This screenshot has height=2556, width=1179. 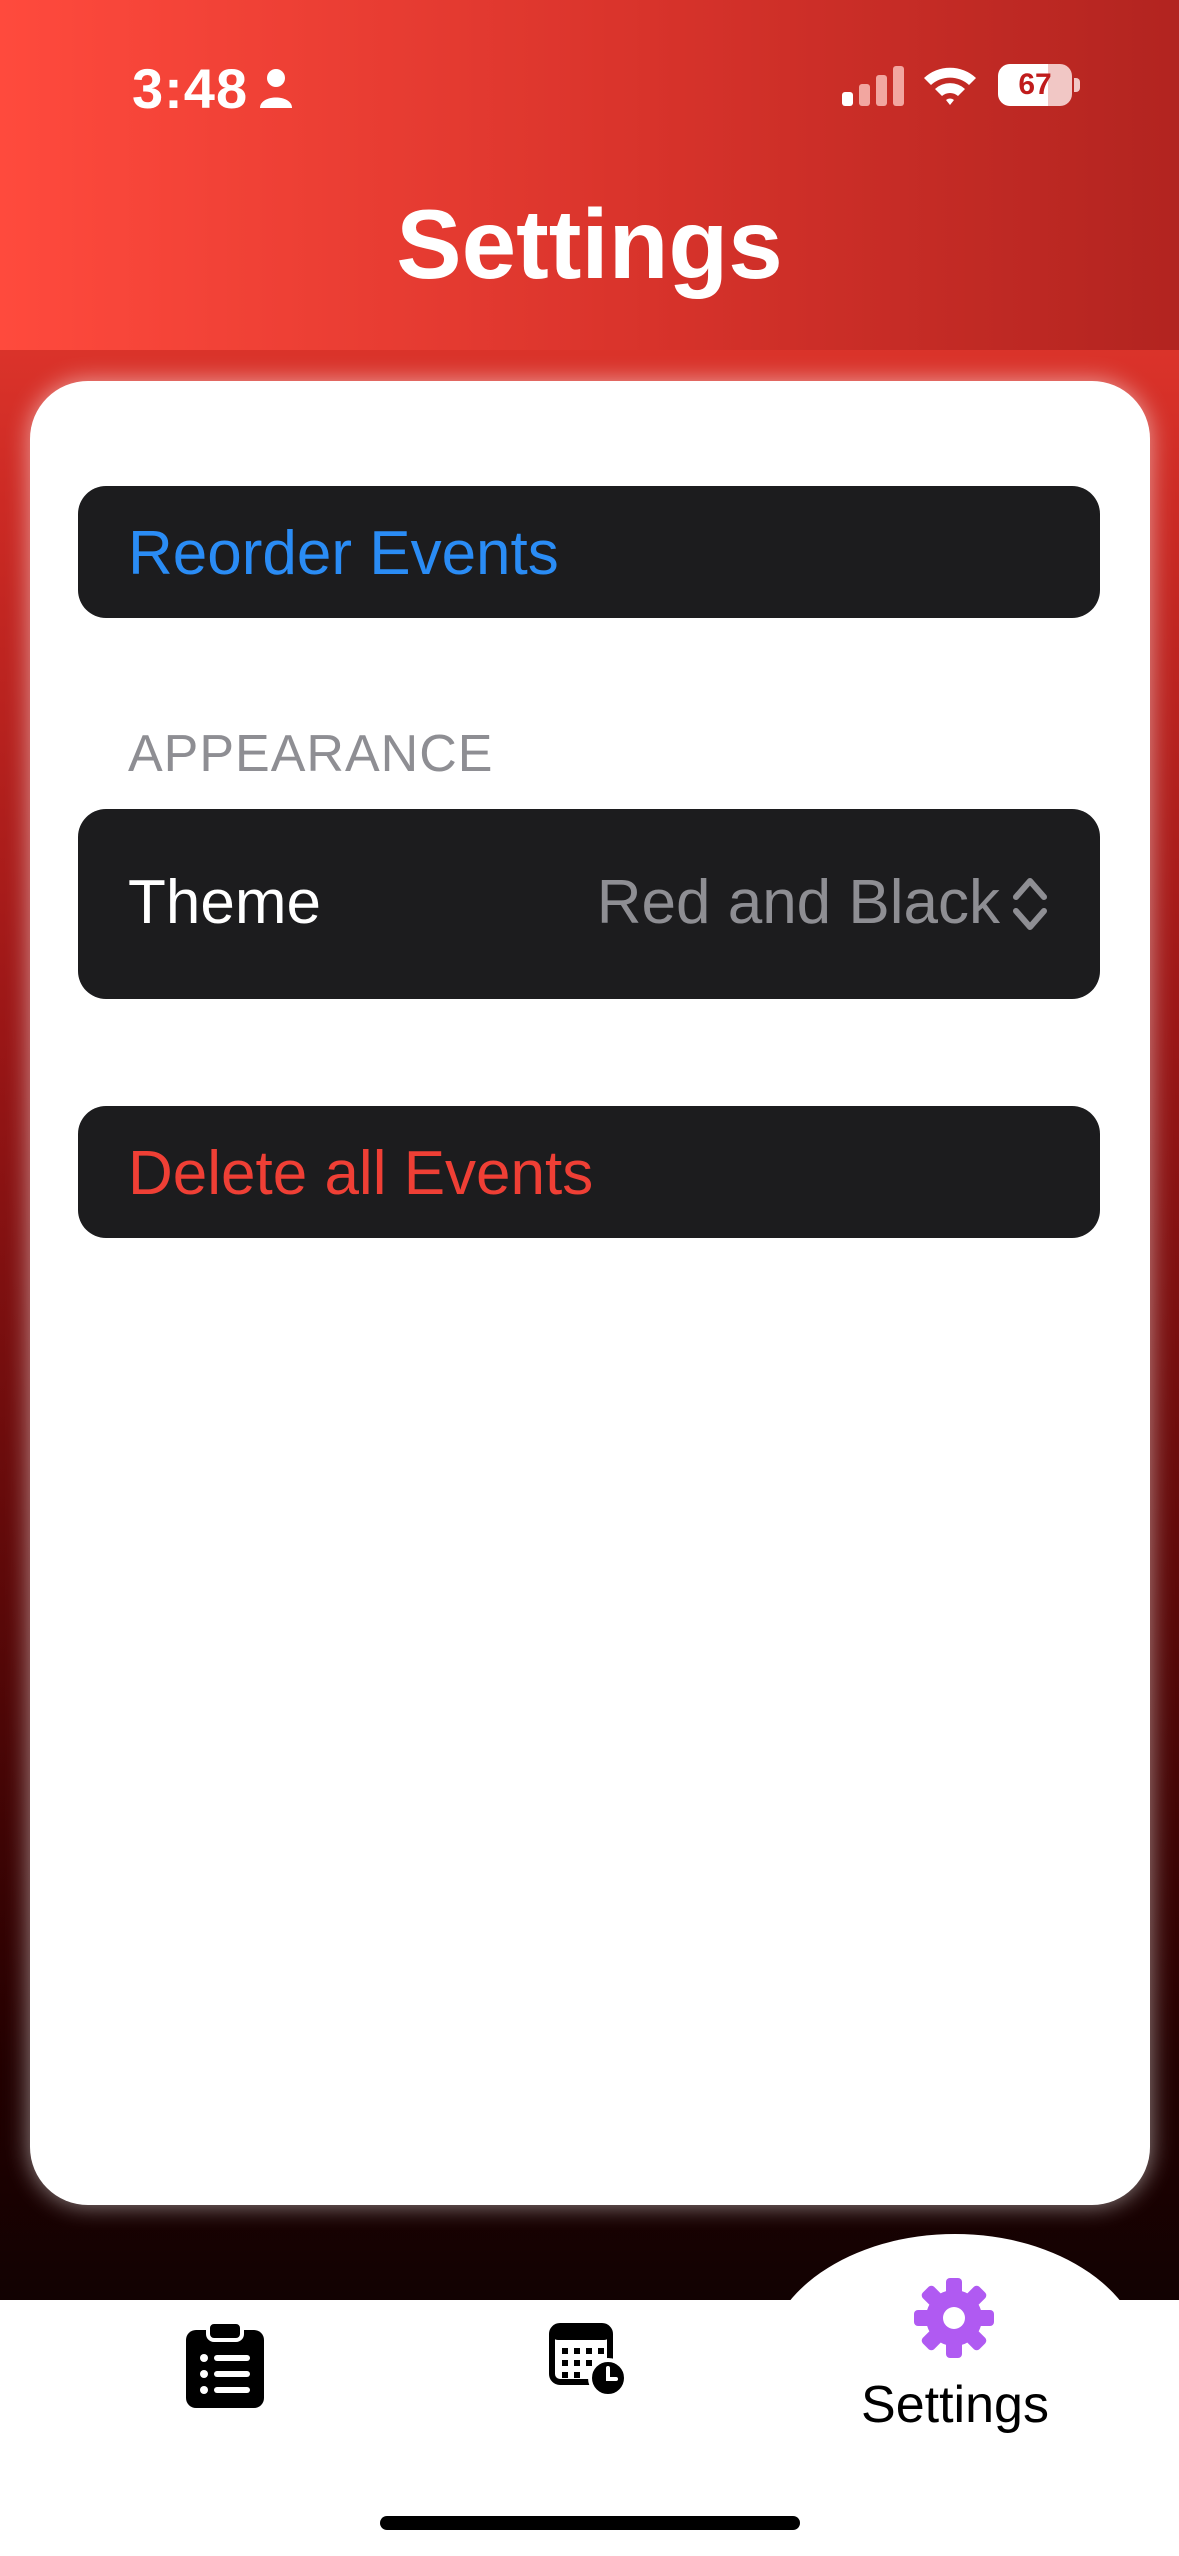 What do you see at coordinates (343, 553) in the screenshot?
I see `reorder-events-label: Reorder Events` at bounding box center [343, 553].